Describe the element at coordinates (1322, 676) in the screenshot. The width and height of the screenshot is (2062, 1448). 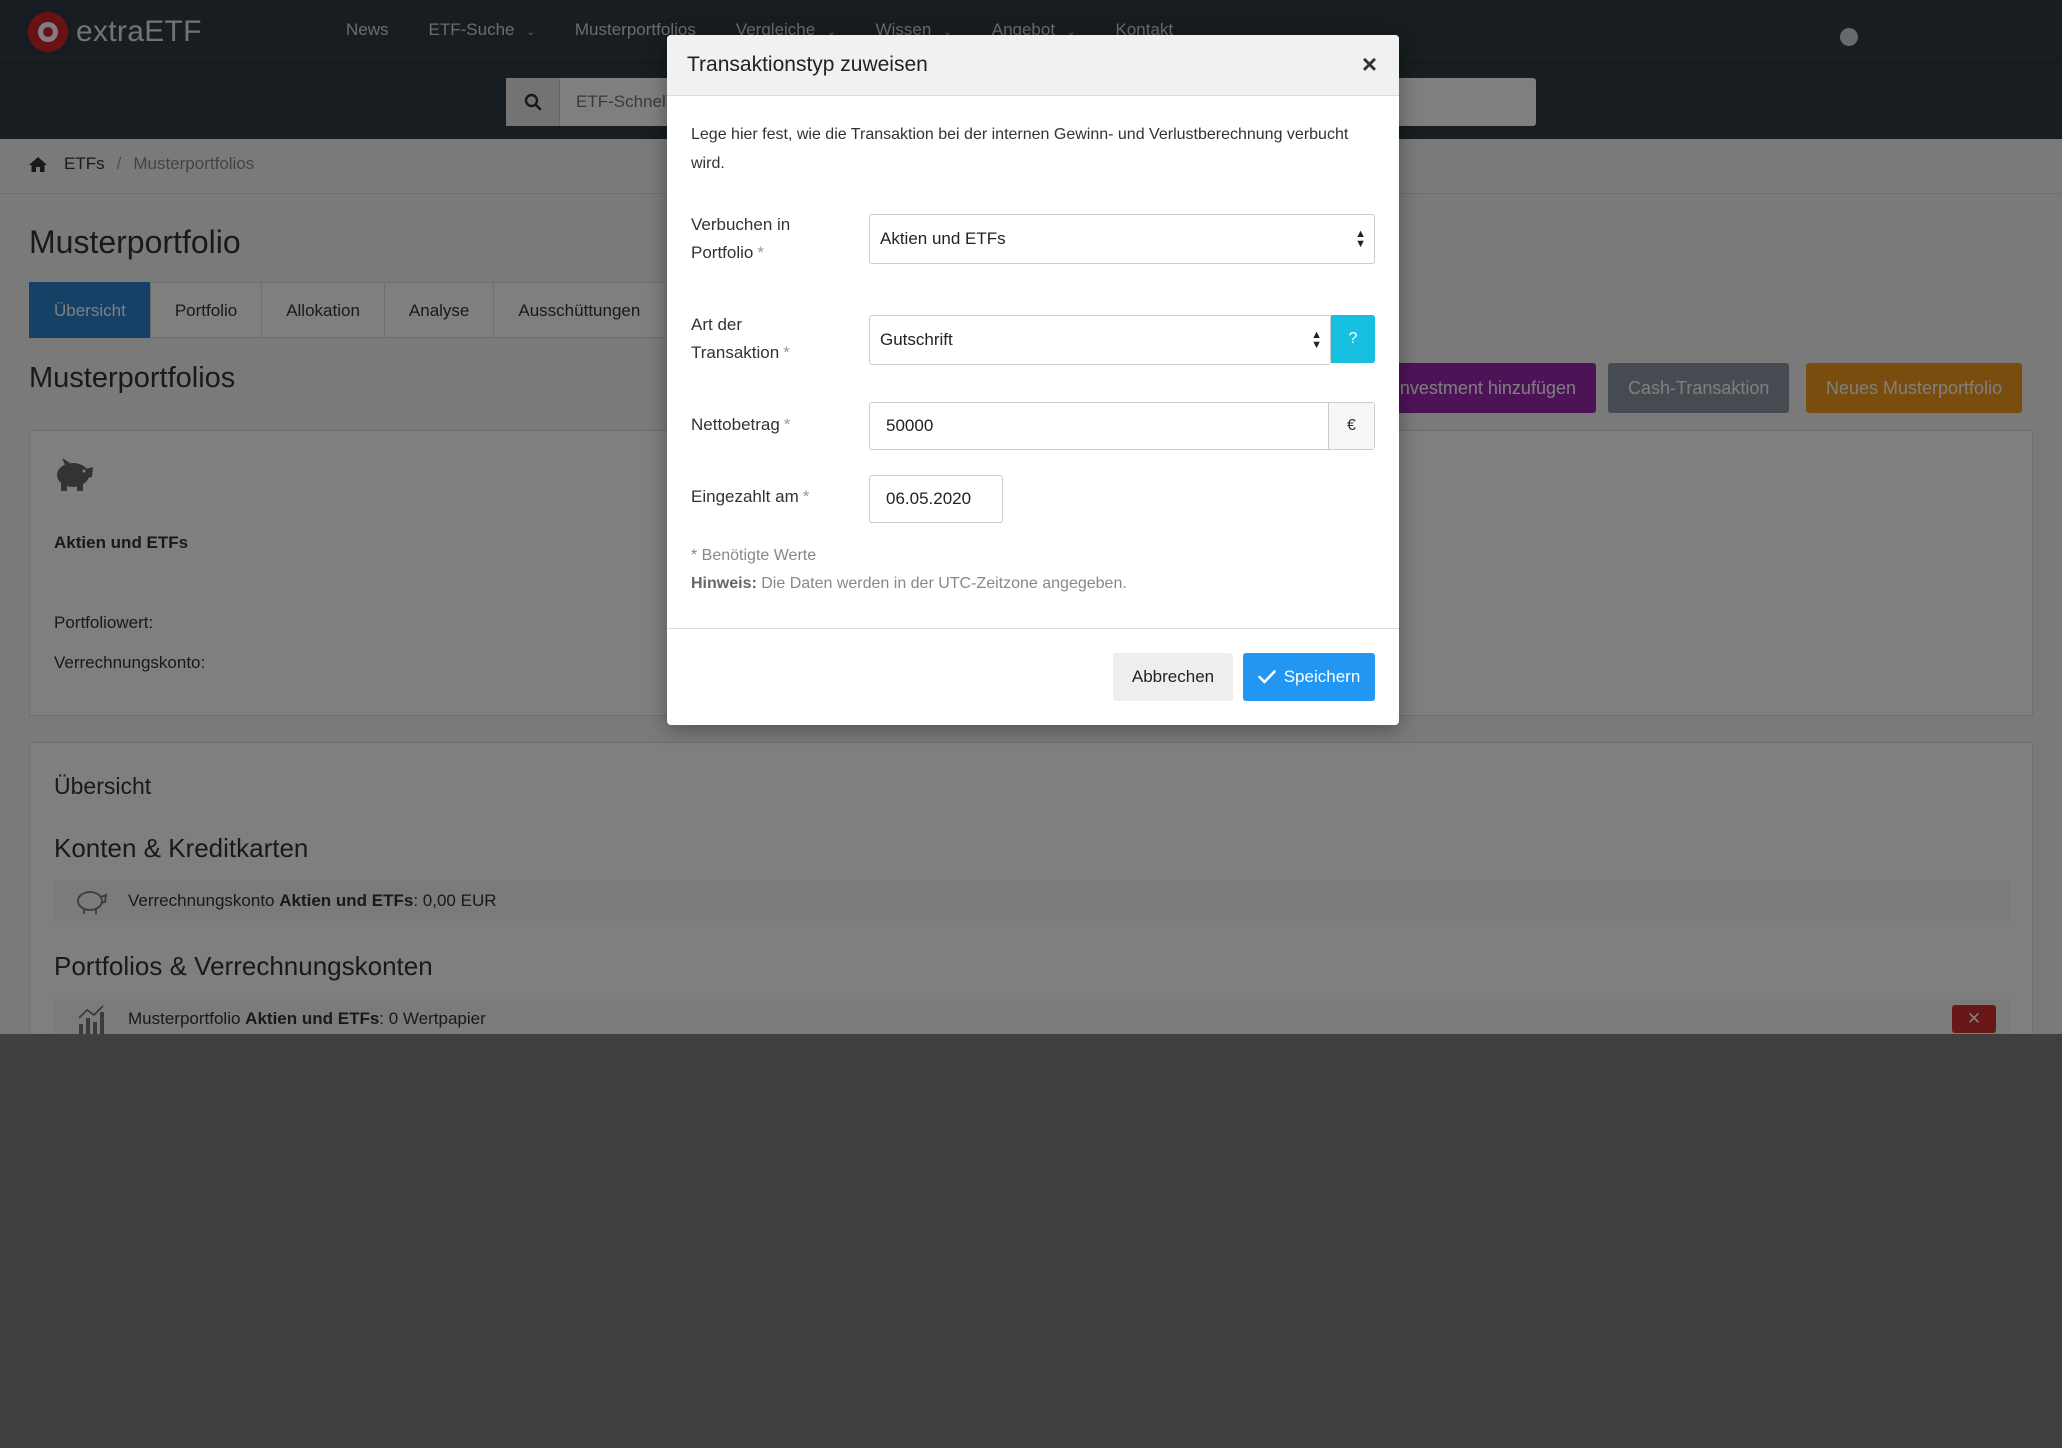
I see `save-label: Speichern` at that location.